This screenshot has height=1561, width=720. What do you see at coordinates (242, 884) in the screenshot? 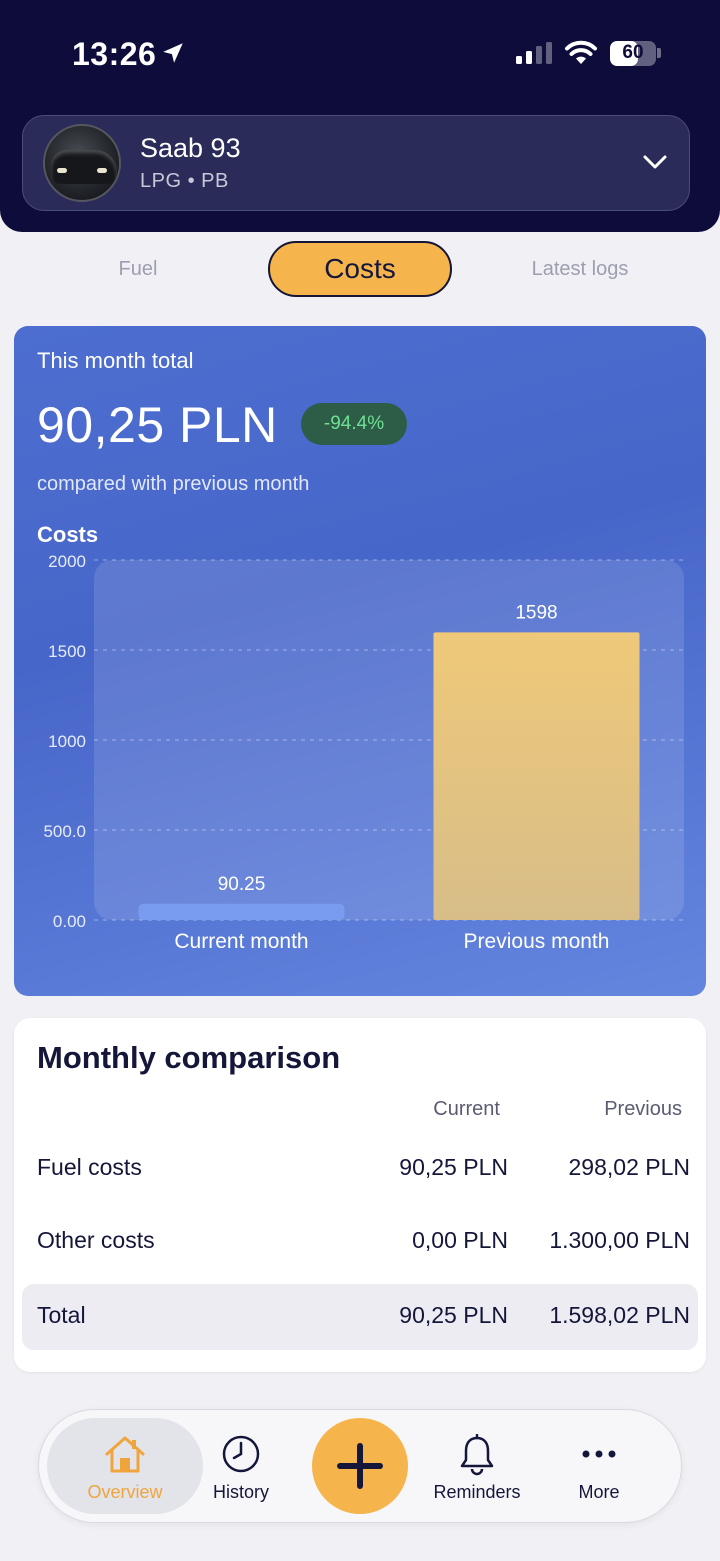
I see `chart-value-label: 90.25` at bounding box center [242, 884].